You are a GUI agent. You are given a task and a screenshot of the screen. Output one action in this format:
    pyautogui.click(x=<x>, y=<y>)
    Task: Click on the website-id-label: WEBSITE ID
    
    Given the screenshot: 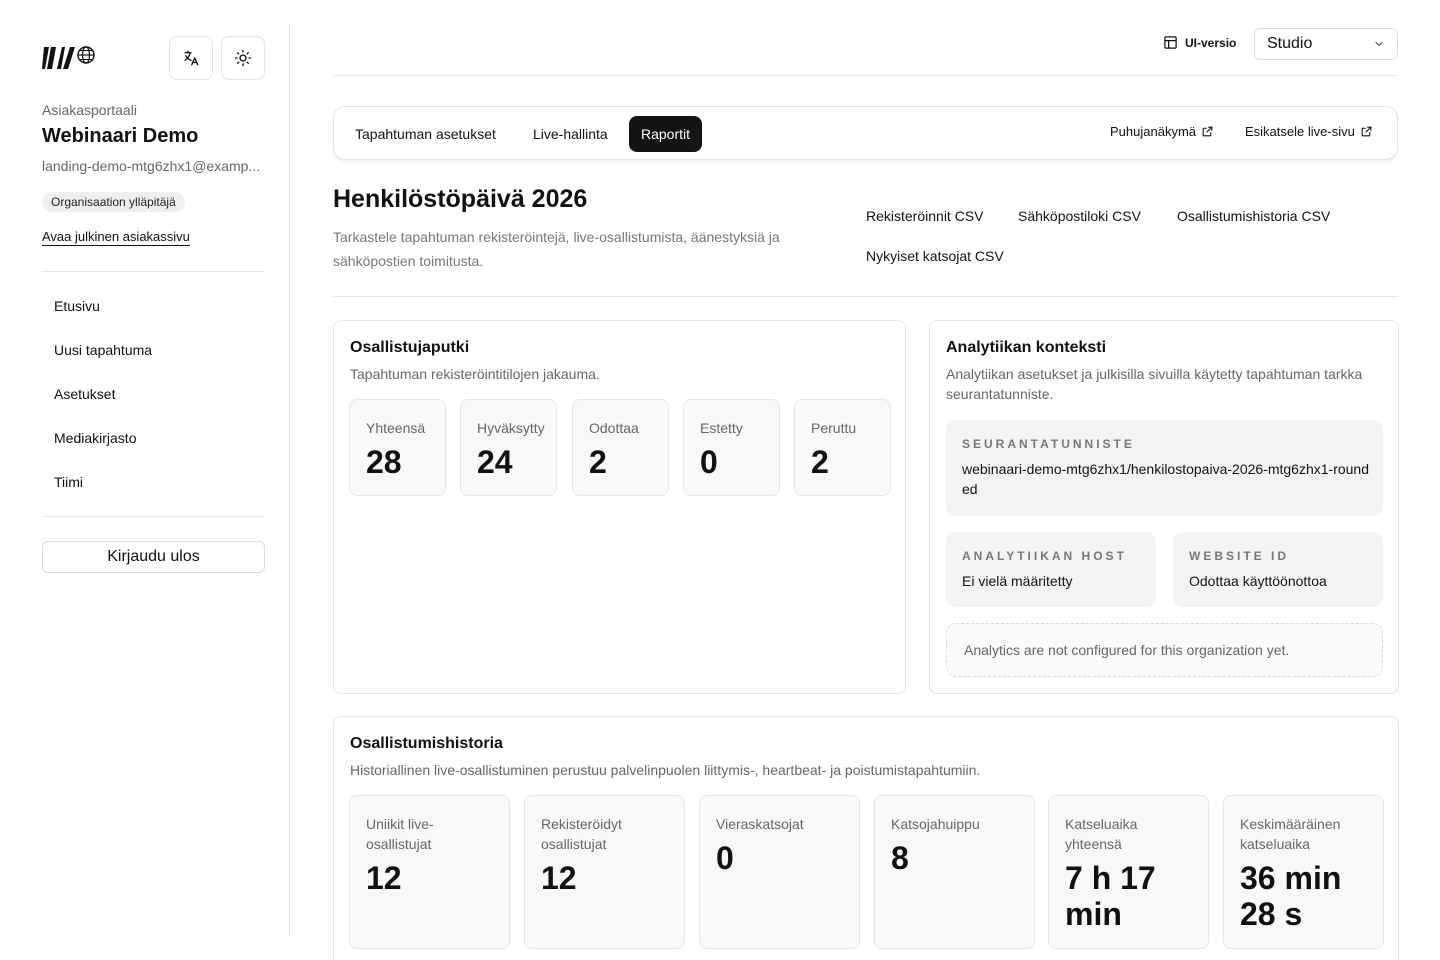 What is the action you would take?
    pyautogui.click(x=1239, y=556)
    